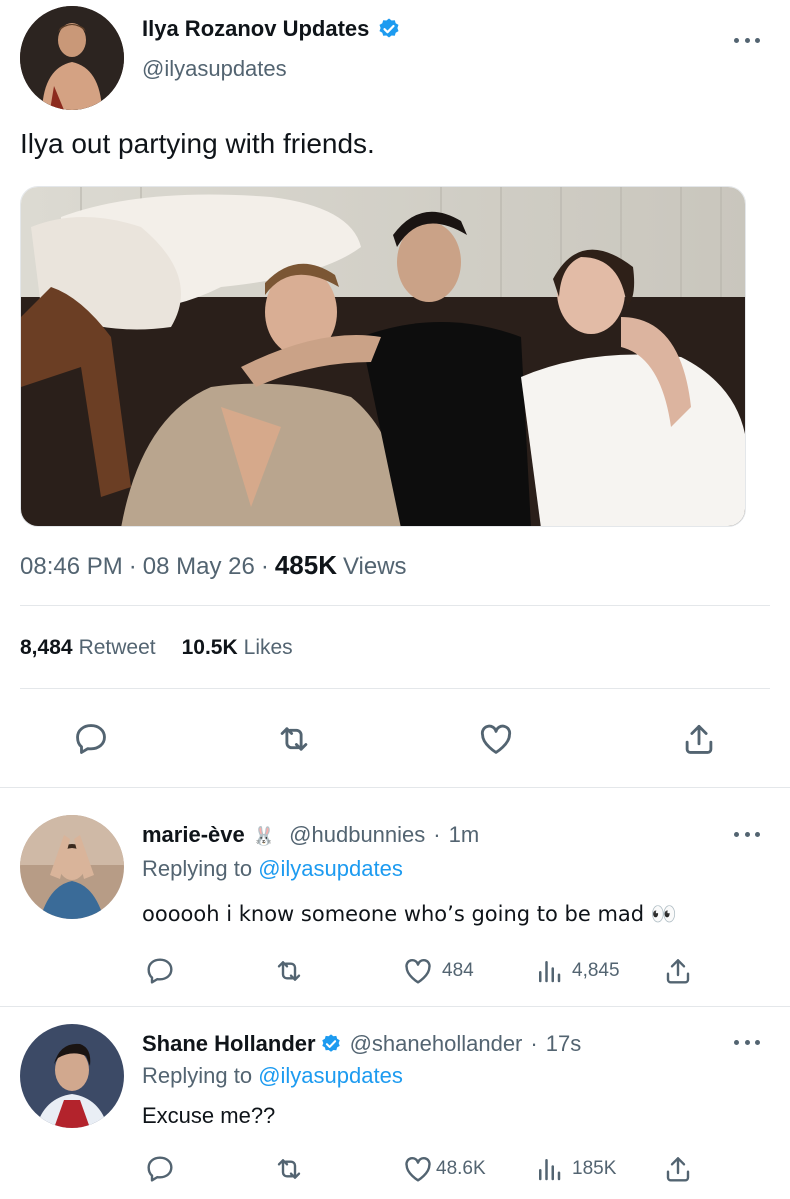  Describe the element at coordinates (264, 836) in the screenshot. I see `bunny-emoji: 🐰` at that location.